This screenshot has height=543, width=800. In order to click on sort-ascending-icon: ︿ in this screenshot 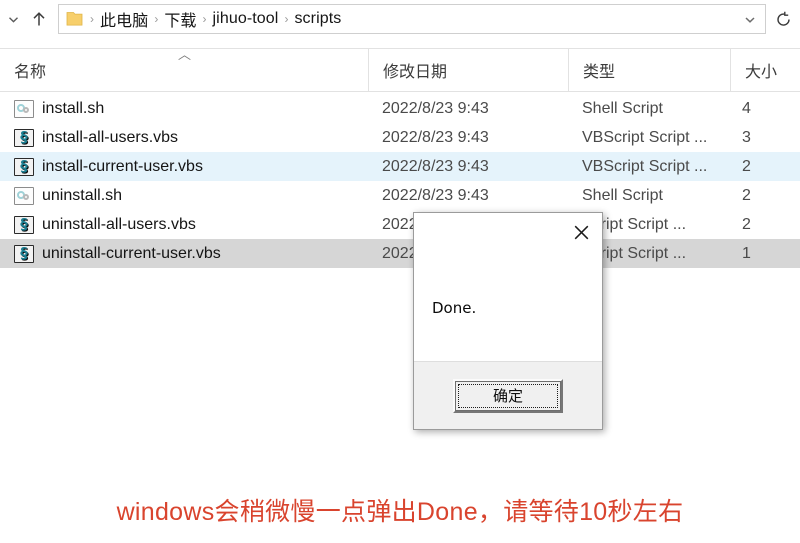, I will do `click(185, 54)`.